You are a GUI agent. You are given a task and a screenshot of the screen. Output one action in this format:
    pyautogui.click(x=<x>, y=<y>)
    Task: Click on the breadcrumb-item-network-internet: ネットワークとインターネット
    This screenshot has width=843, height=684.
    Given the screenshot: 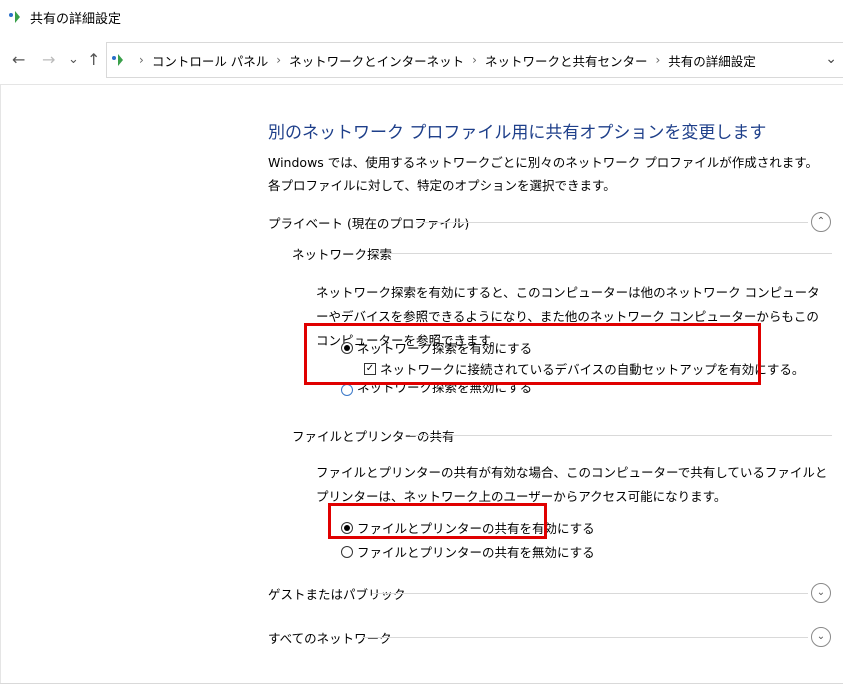 What is the action you would take?
    pyautogui.click(x=376, y=60)
    